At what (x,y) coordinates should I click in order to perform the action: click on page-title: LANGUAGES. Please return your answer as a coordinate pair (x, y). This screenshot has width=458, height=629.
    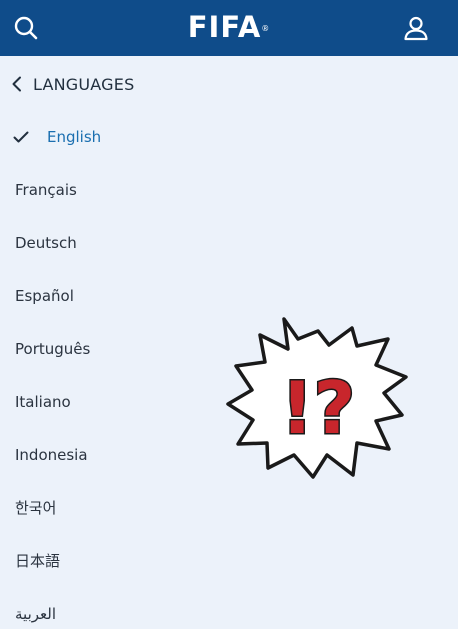
    Looking at the image, I should click on (84, 84).